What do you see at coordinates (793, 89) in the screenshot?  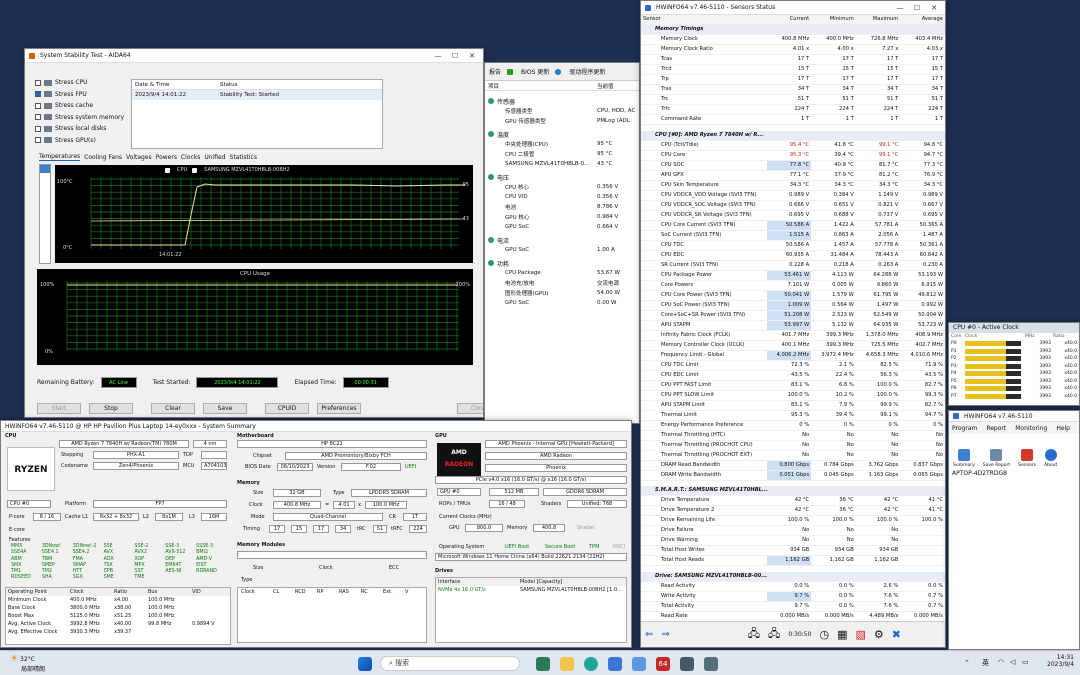 I see `sensor-row: Tras 34 T 34 T 34 T 34 T` at bounding box center [793, 89].